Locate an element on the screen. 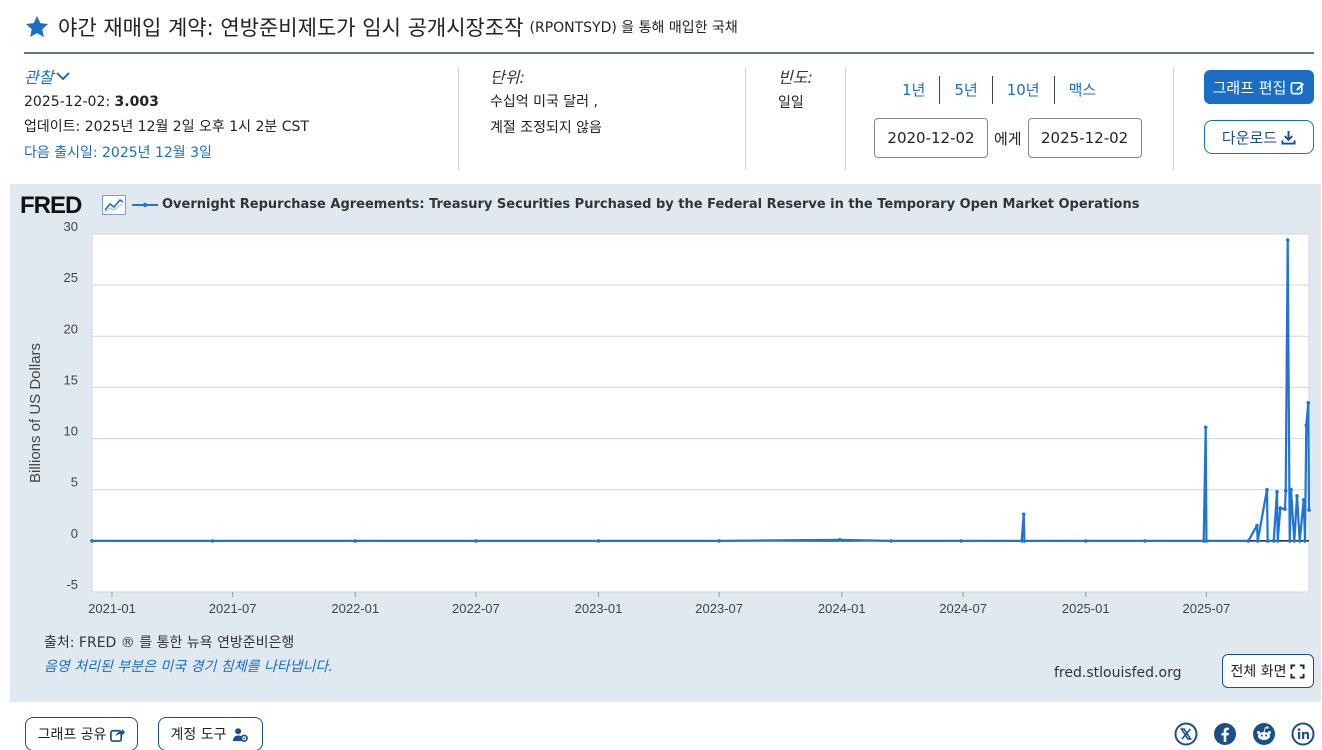 This screenshot has width=1322, height=750. download-button: 다운로드 is located at coordinates (1259, 137).